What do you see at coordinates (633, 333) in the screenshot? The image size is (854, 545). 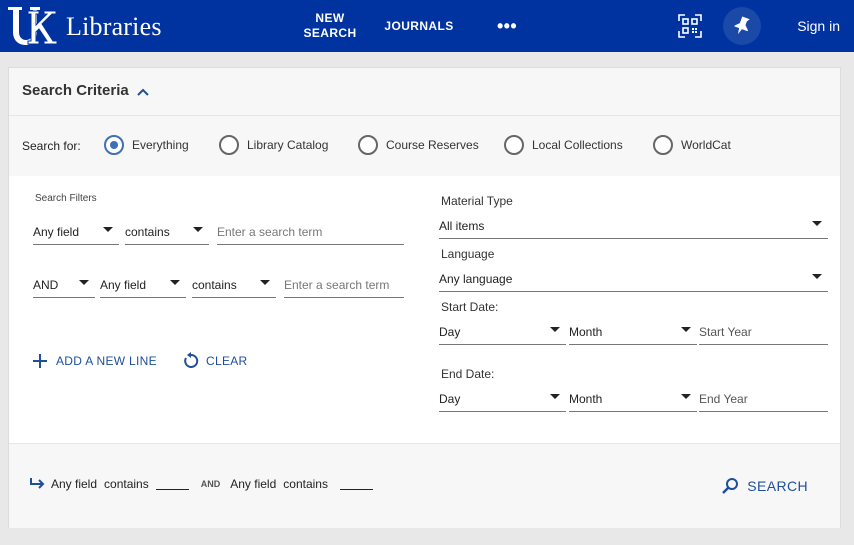 I see `start-month-select: Month` at bounding box center [633, 333].